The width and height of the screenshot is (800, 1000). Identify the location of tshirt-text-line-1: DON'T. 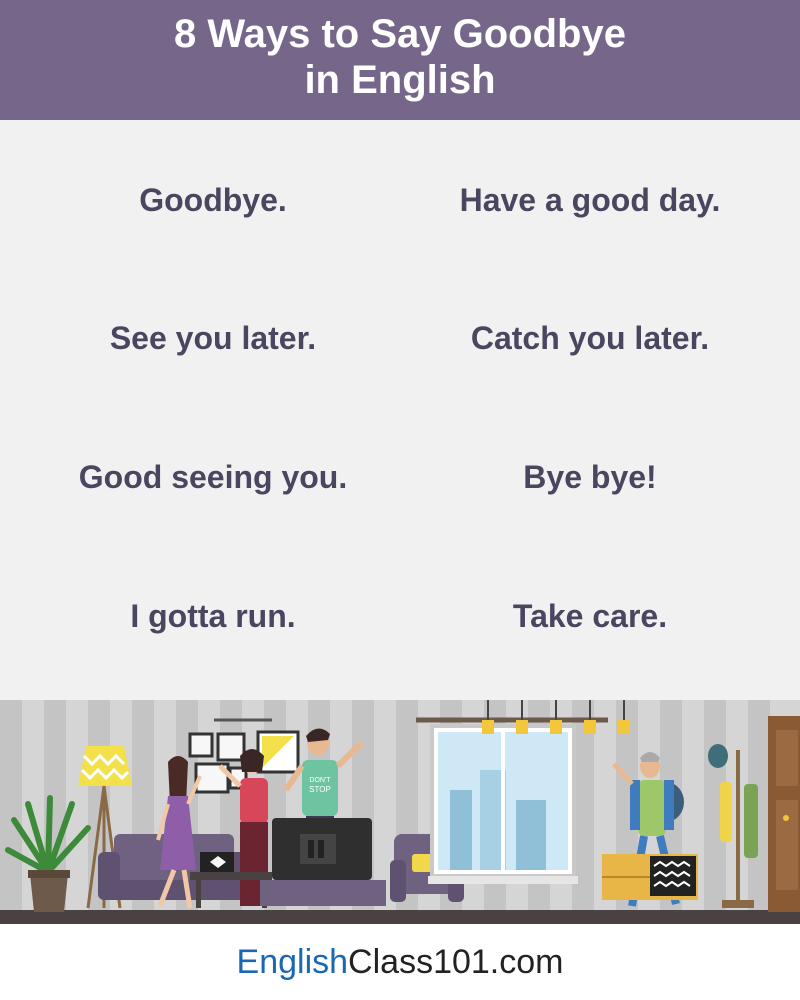
(320, 780).